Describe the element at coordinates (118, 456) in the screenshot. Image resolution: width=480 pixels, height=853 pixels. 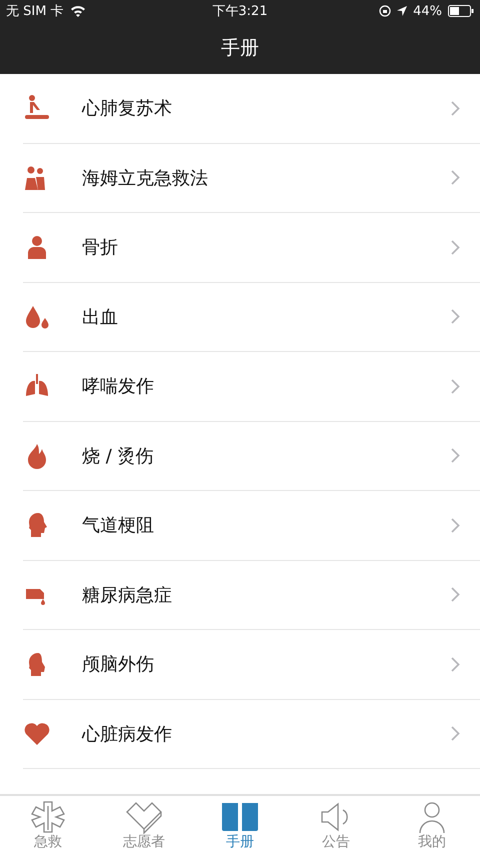
I see `item-label: 烧 / 烫伤` at that location.